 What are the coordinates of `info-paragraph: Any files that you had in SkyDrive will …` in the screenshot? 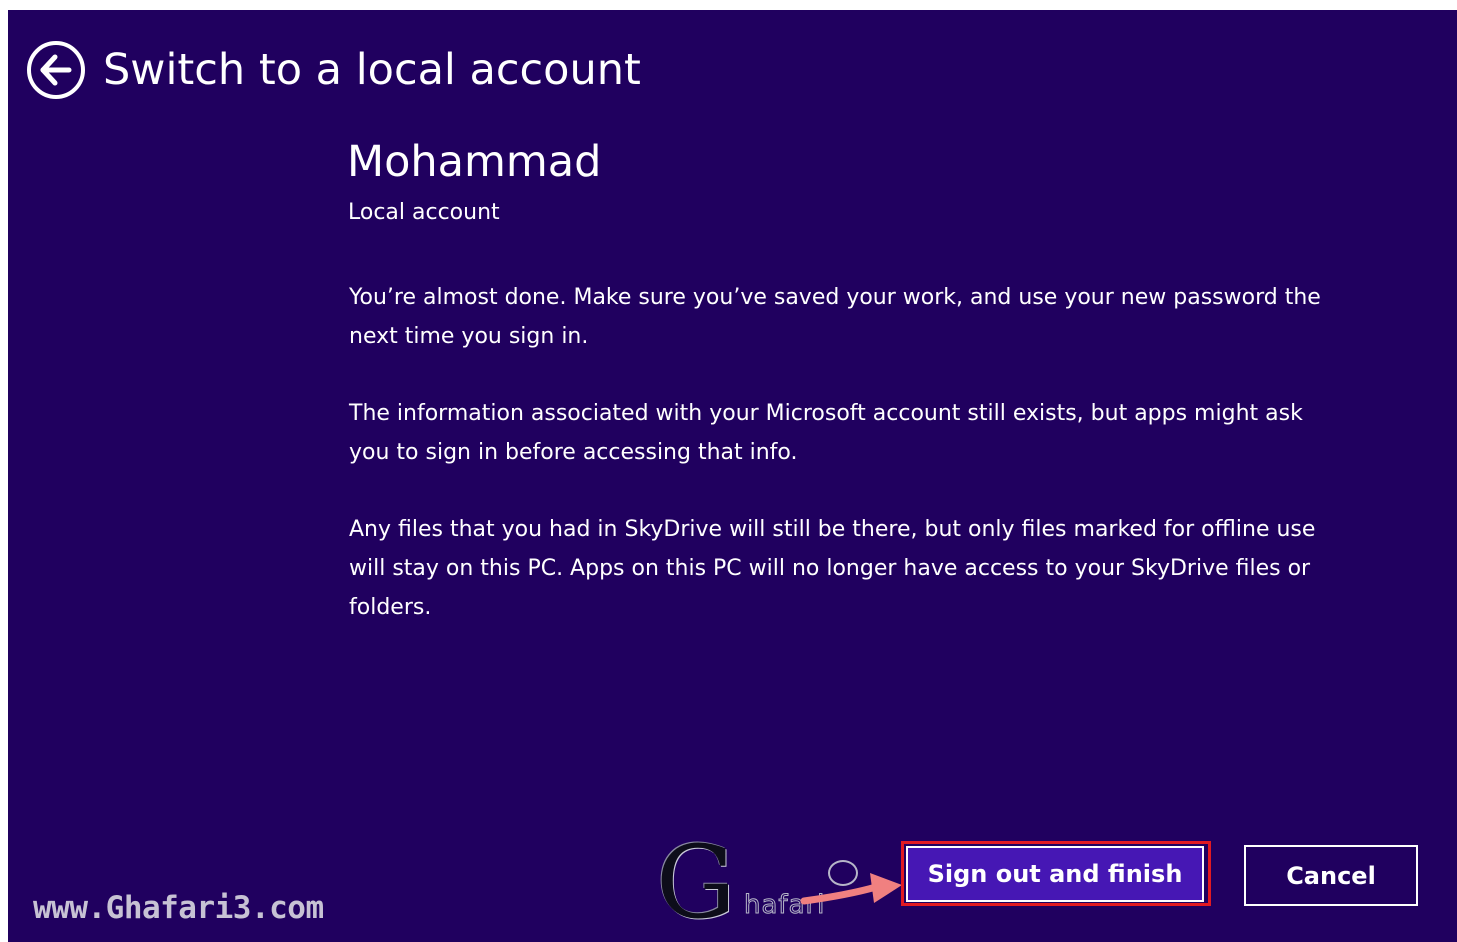 It's located at (832, 568).